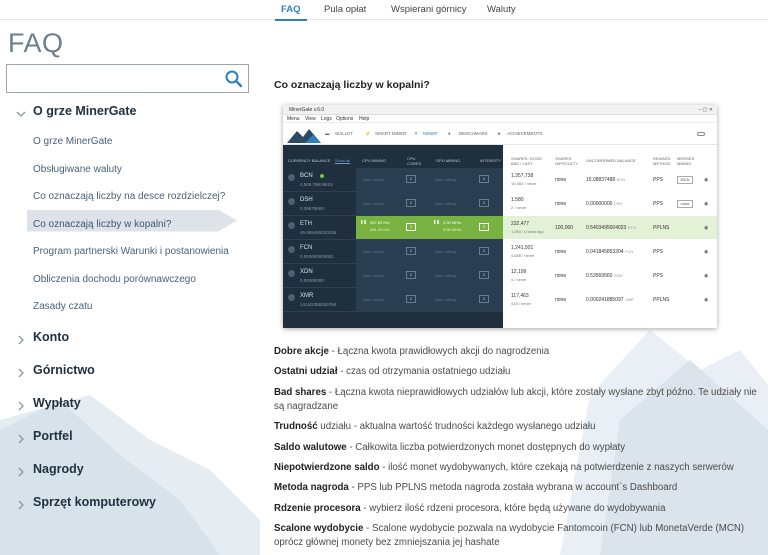 Image resolution: width=768 pixels, height=555 pixels. What do you see at coordinates (312, 280) in the screenshot?
I see `coin-balance: 0.00000000` at bounding box center [312, 280].